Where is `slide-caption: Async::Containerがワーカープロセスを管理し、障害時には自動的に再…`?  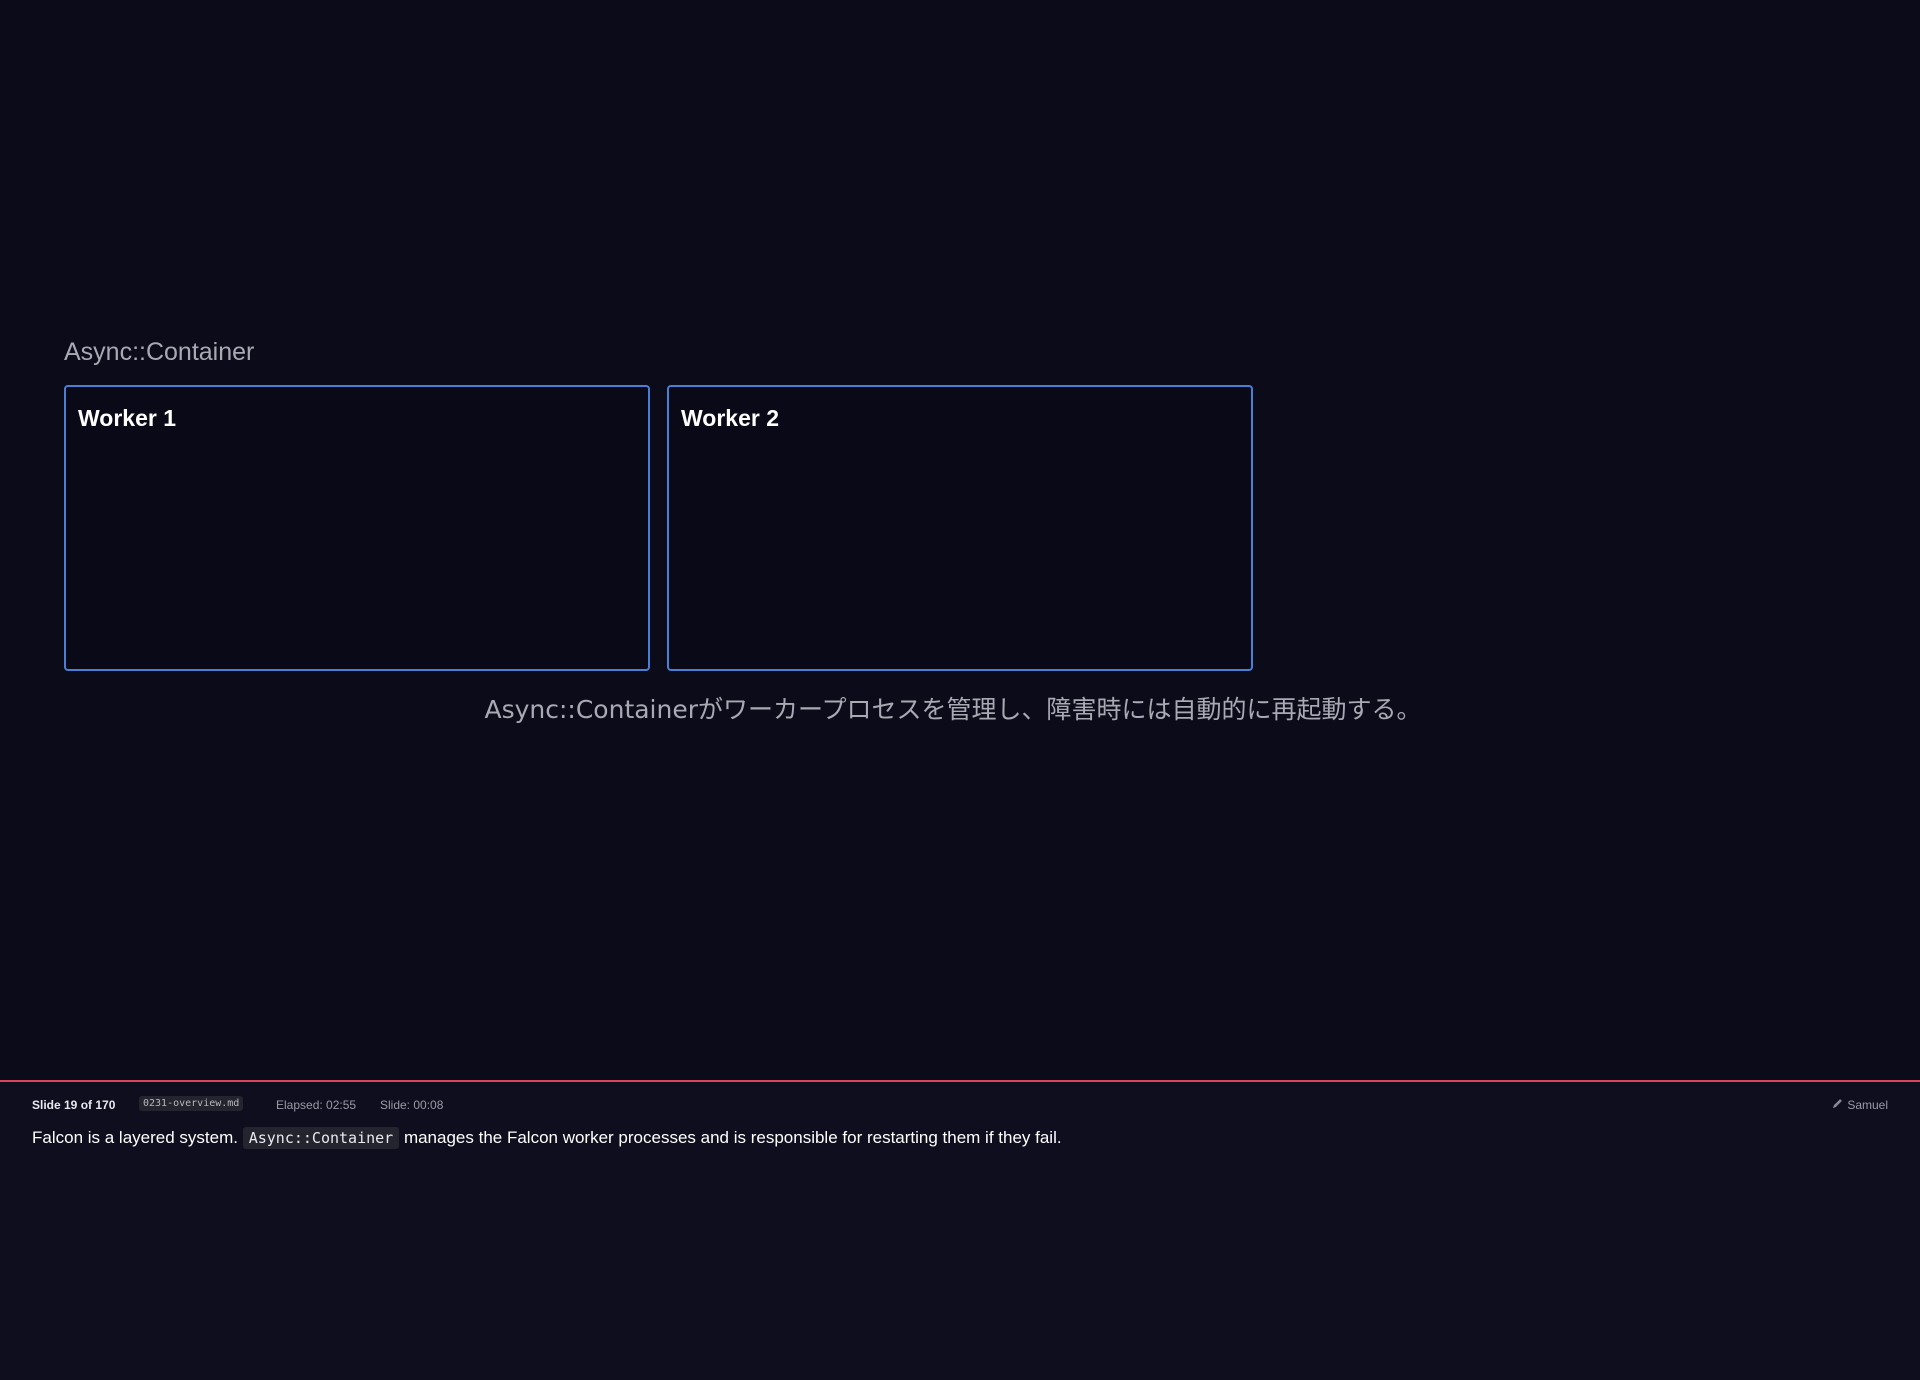 slide-caption: Async::Containerがワーカープロセスを管理し、障害時には自動的に再… is located at coordinates (953, 709).